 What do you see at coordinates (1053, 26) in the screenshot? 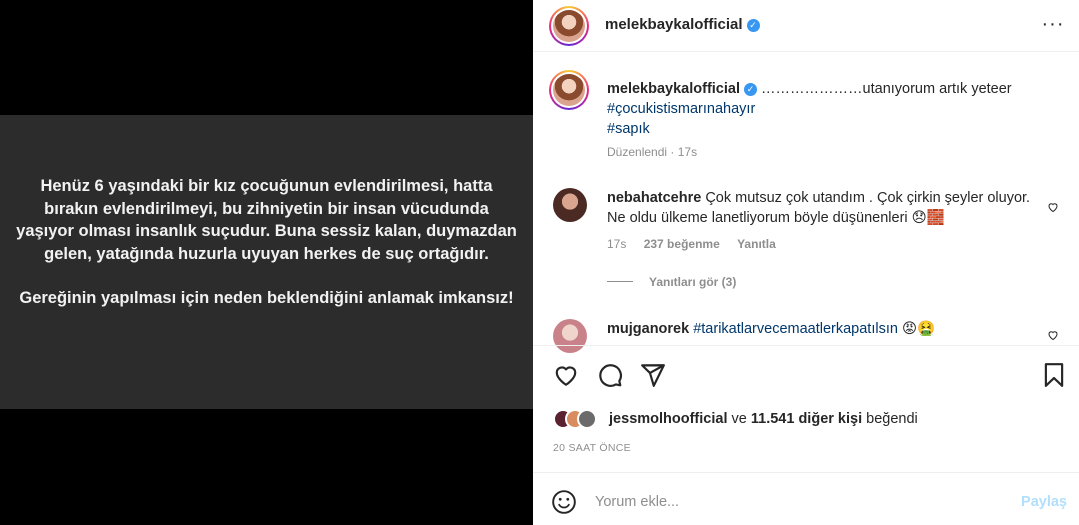
I see `more-options-button: ···` at bounding box center [1053, 26].